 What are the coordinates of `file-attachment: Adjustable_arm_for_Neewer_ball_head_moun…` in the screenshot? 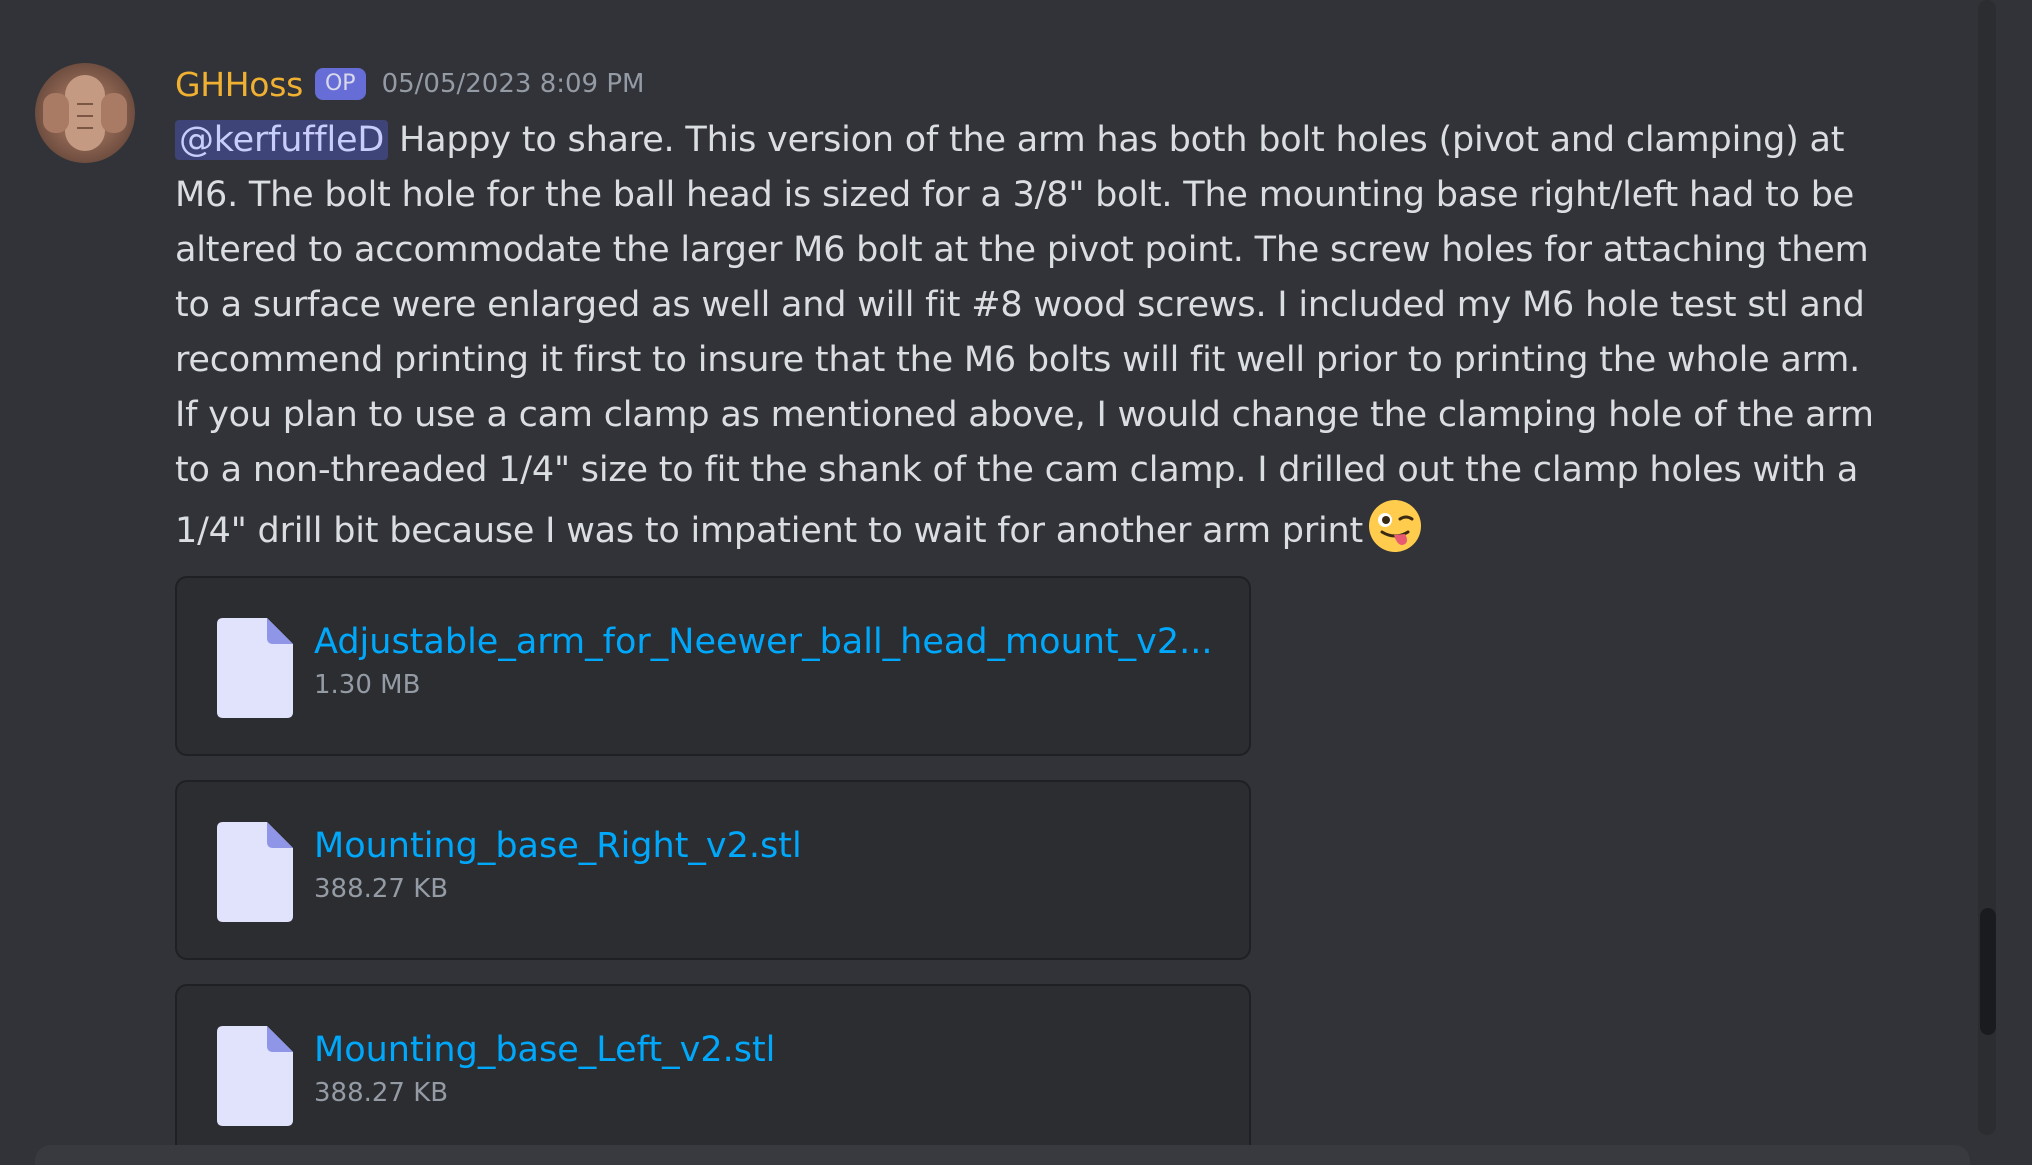 It's located at (713, 666).